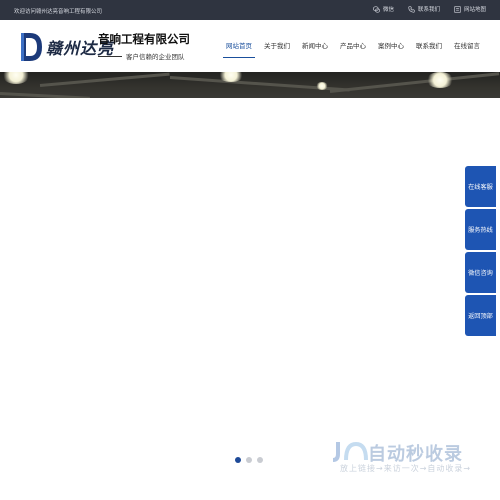  I want to click on top-bar: 欢迎访问赣州达亮音响工程有限公司 微信 联系我们 网站地图, so click(250, 10).